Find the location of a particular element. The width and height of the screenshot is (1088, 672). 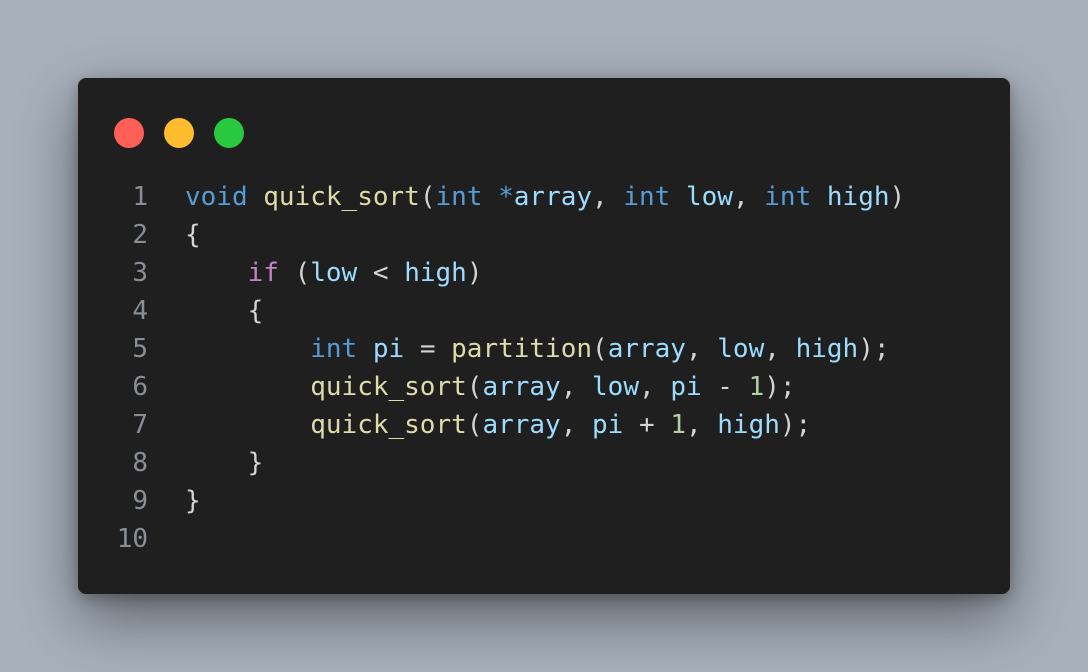

code-token: < is located at coordinates (381, 273).